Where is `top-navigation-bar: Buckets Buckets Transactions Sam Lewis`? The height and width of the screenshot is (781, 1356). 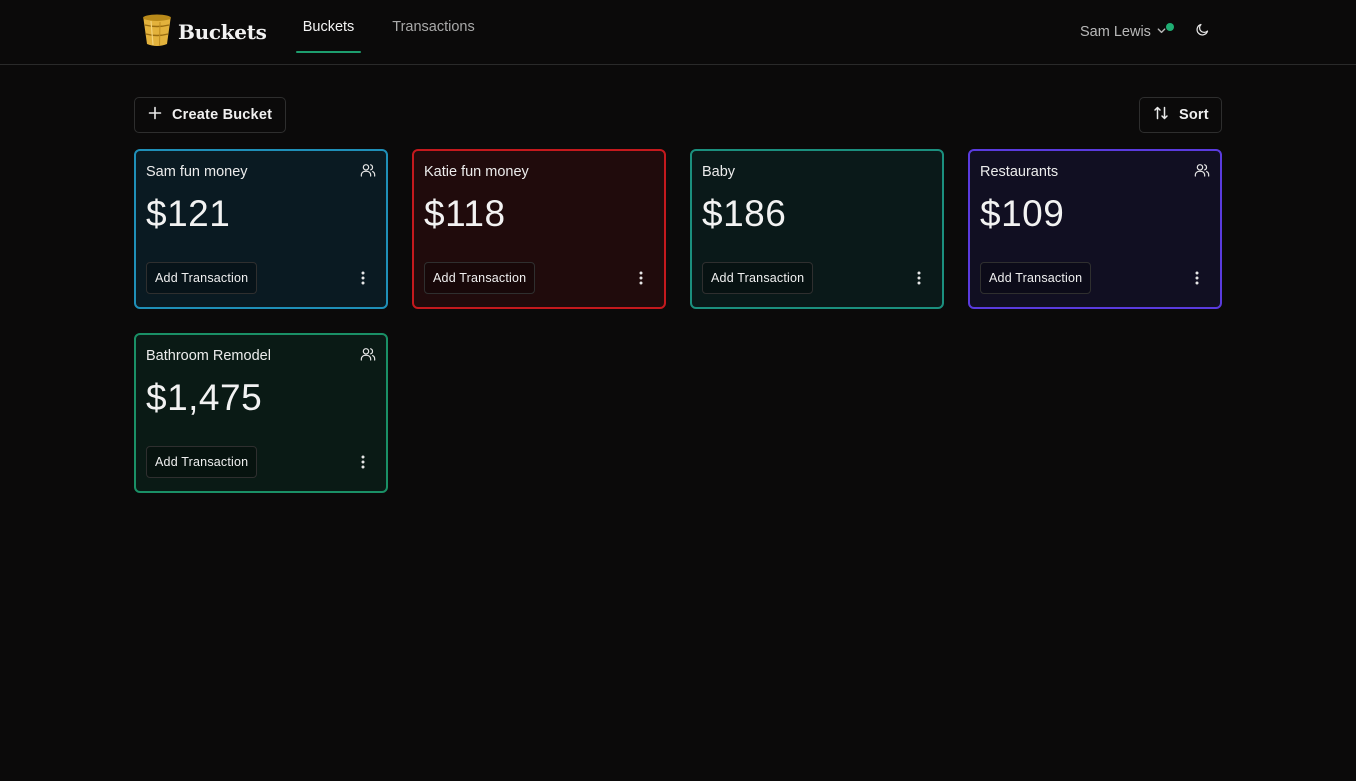
top-navigation-bar: Buckets Buckets Transactions Sam Lewis is located at coordinates (678, 32).